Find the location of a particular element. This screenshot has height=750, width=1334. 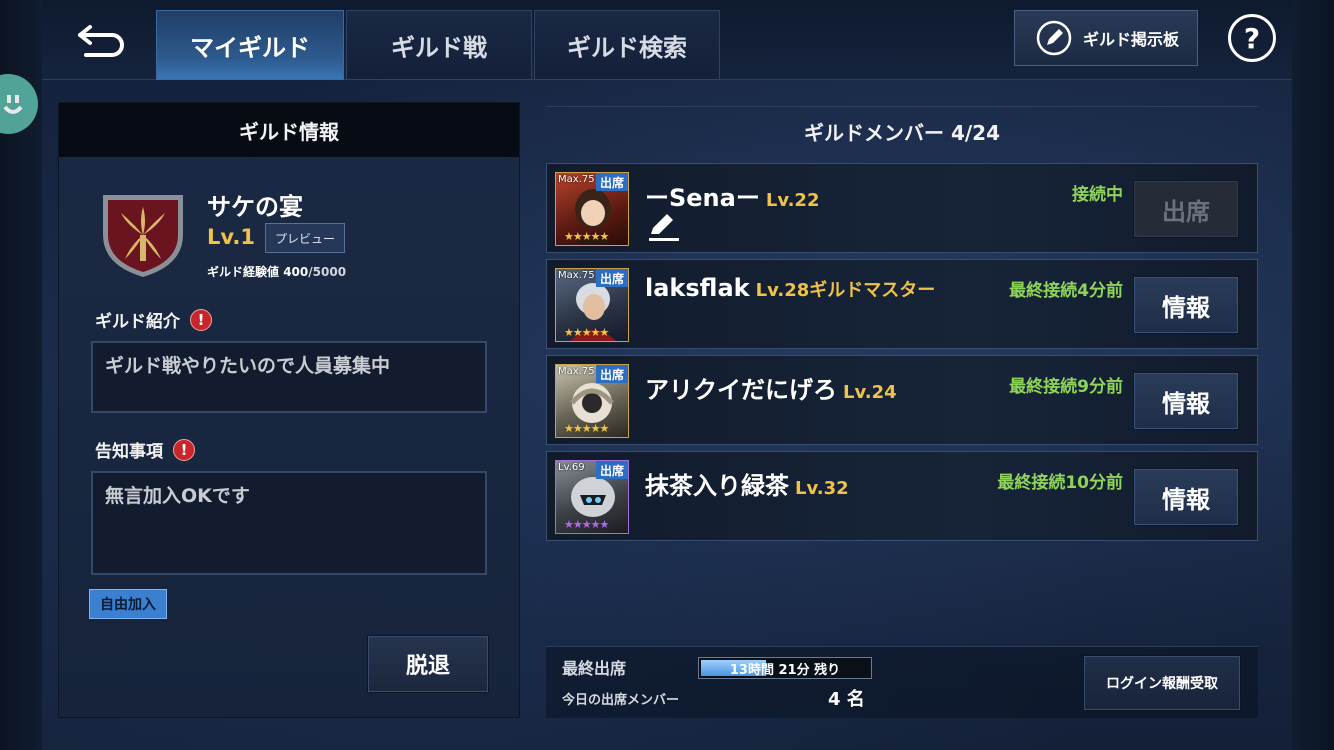

notice-textbox: 無言加入OKです is located at coordinates (289, 523).